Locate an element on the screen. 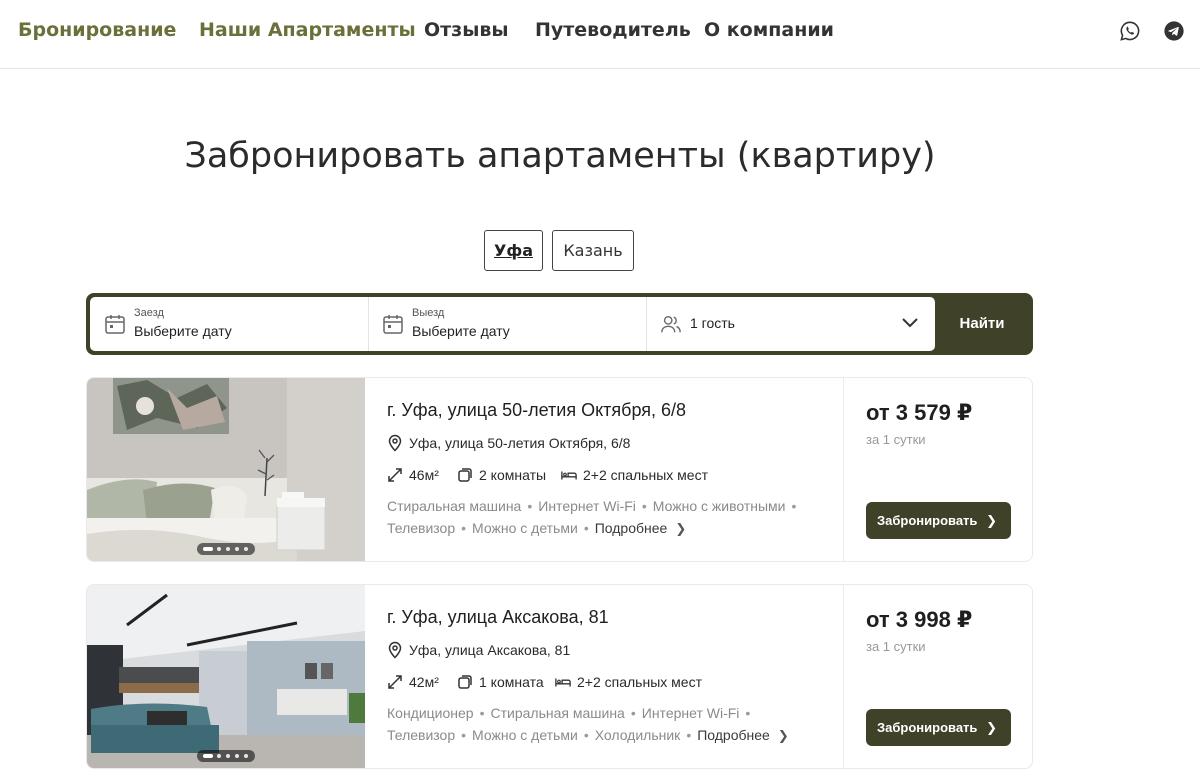 The height and width of the screenshot is (779, 1200). whatsapp-icon is located at coordinates (1130, 31).